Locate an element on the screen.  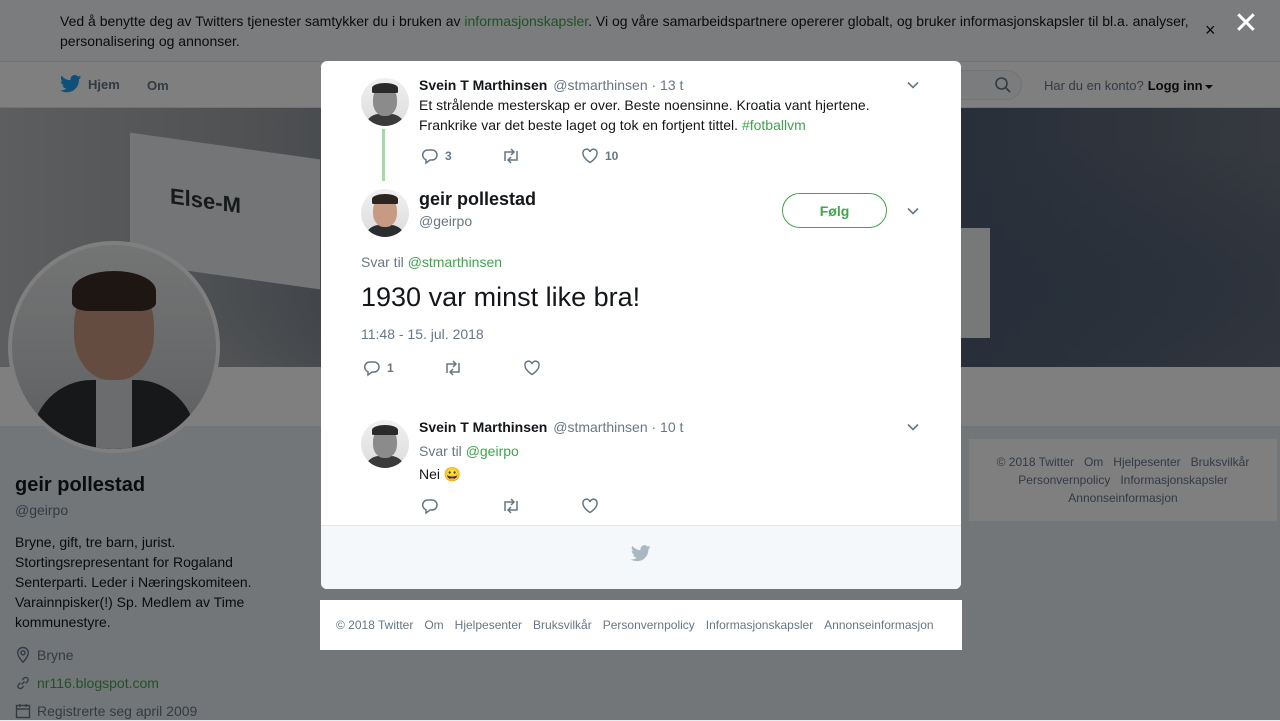
tweet-time: · 10 t is located at coordinates (668, 427).